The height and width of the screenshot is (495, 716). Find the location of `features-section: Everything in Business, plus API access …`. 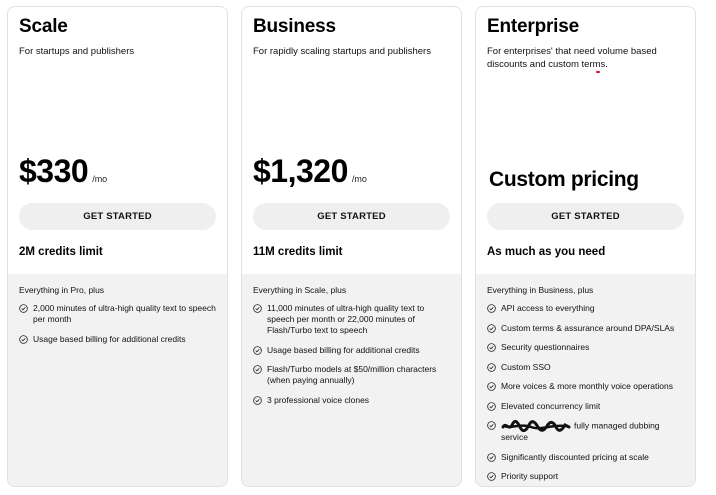

features-section: Everything in Business, plus API access … is located at coordinates (585, 380).